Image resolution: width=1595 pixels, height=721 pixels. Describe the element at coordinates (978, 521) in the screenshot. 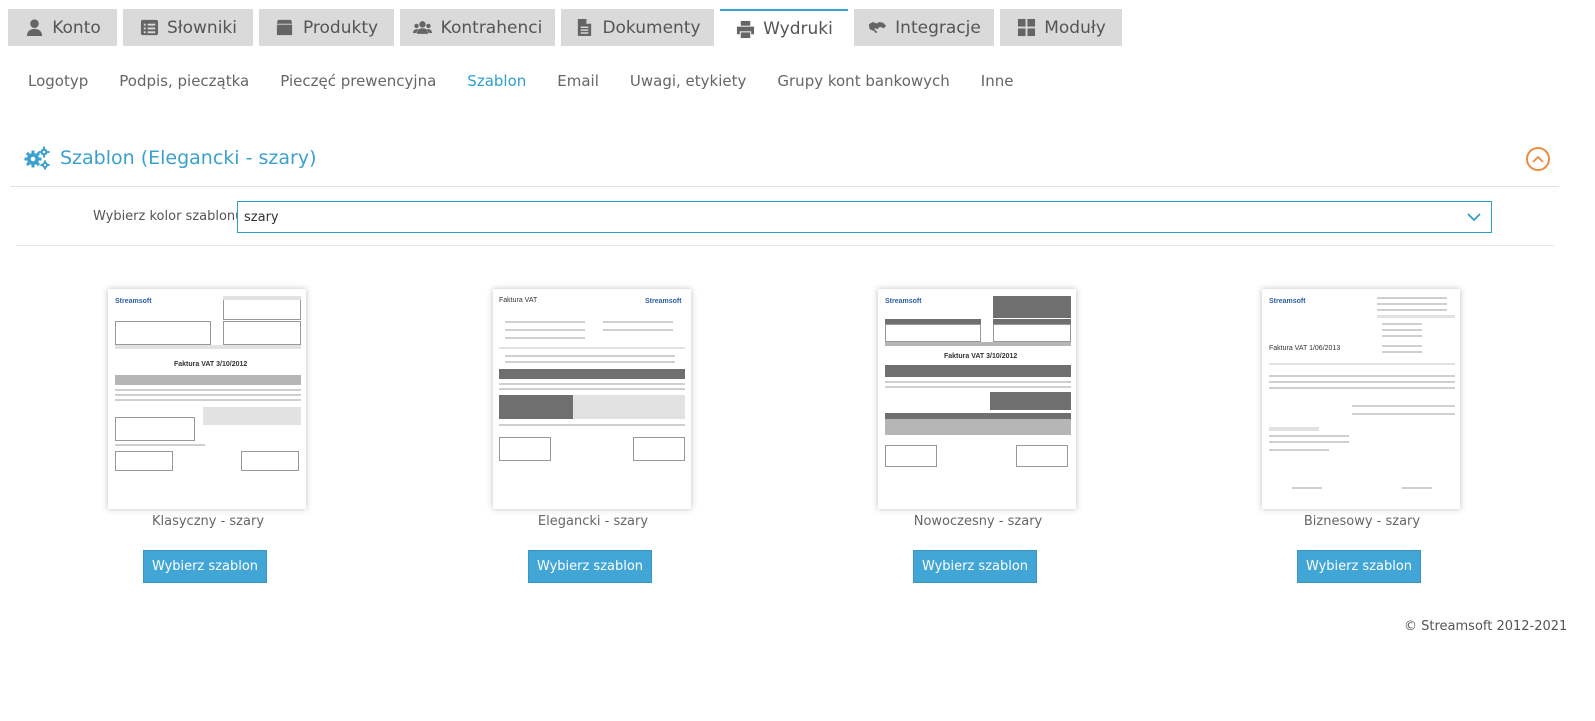

I see `template-name: Nowoczesny - szary` at that location.